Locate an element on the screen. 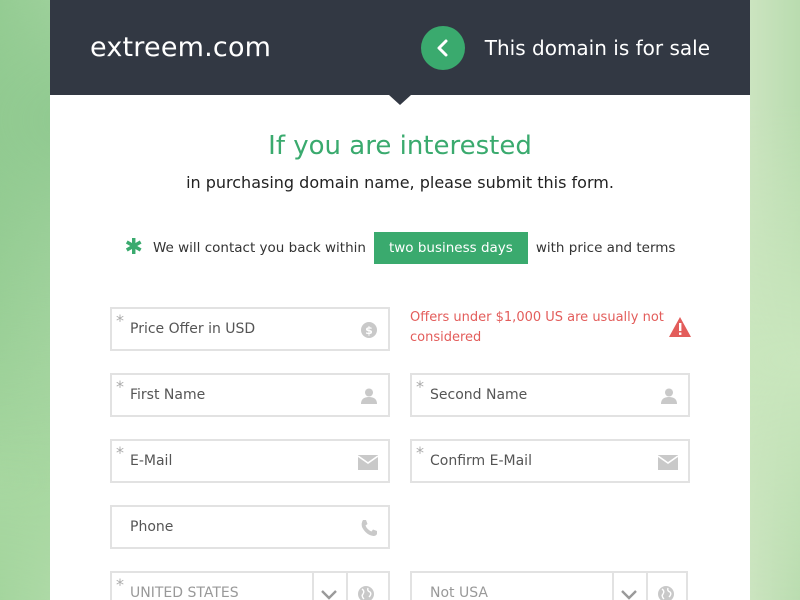 The image size is (800, 600). price-offer-placeholder: Price Offer in USD is located at coordinates (193, 329).